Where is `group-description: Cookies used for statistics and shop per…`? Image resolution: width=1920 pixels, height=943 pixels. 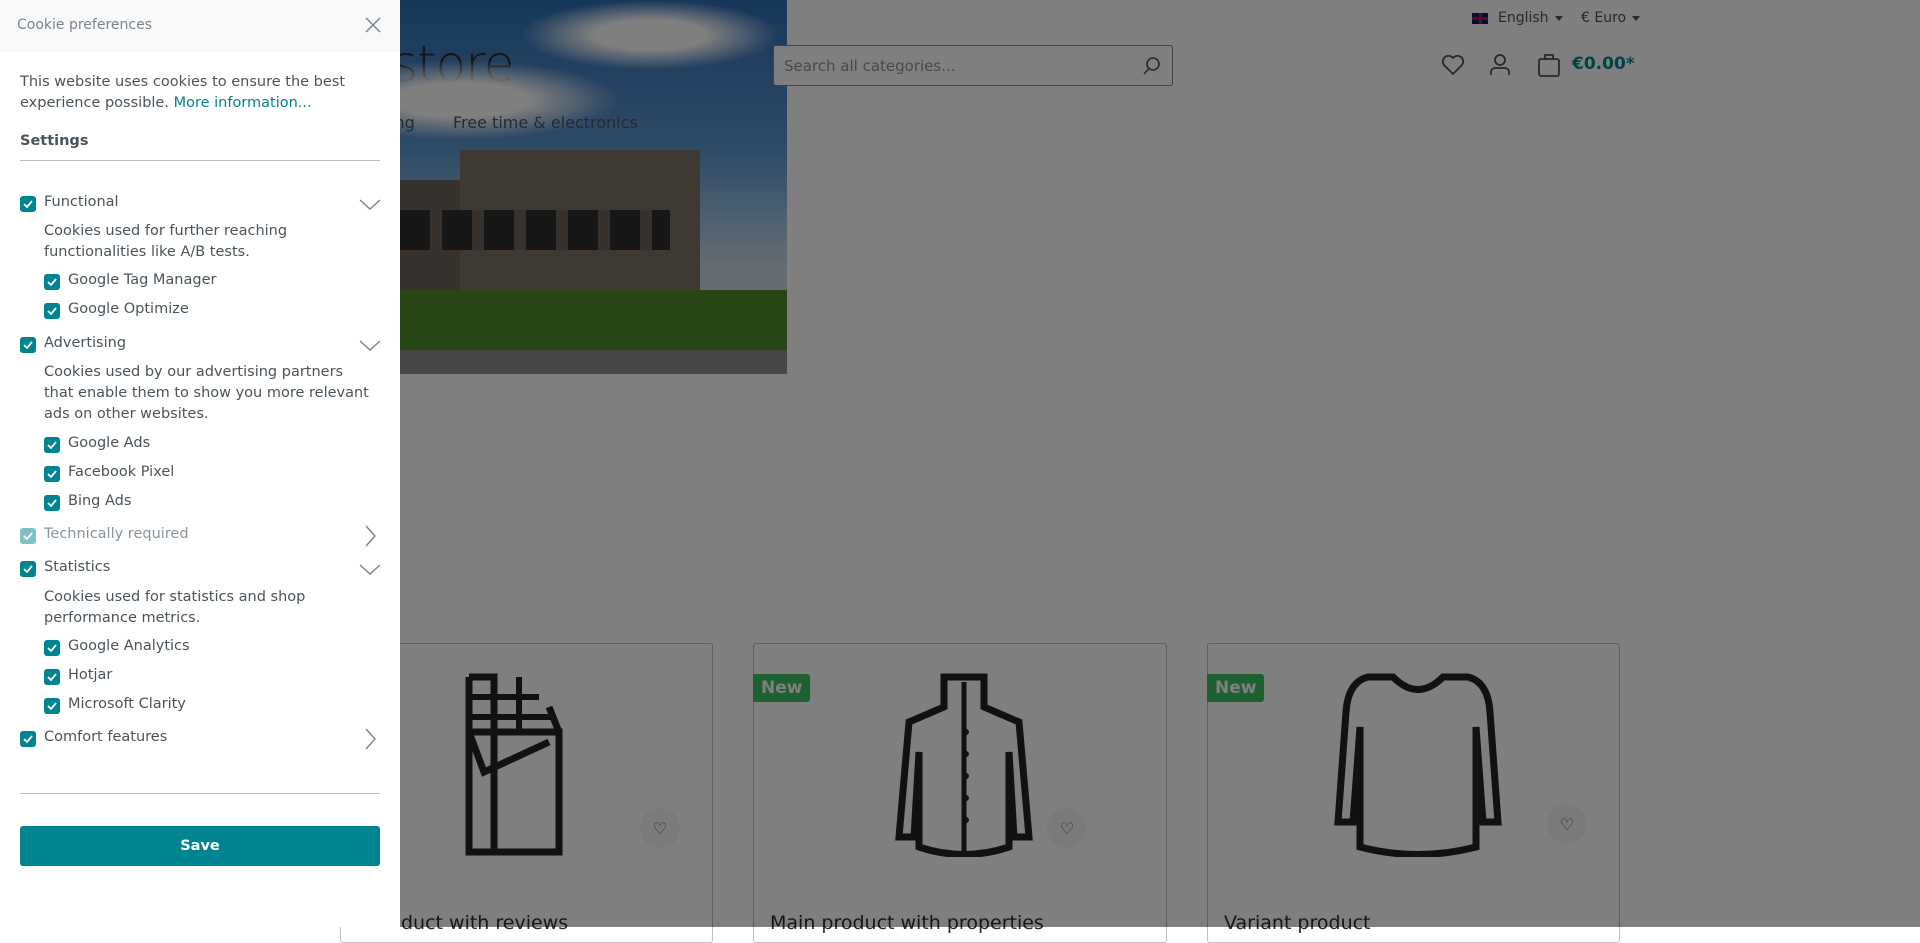 group-description: Cookies used for statistics and shop per… is located at coordinates (175, 607).